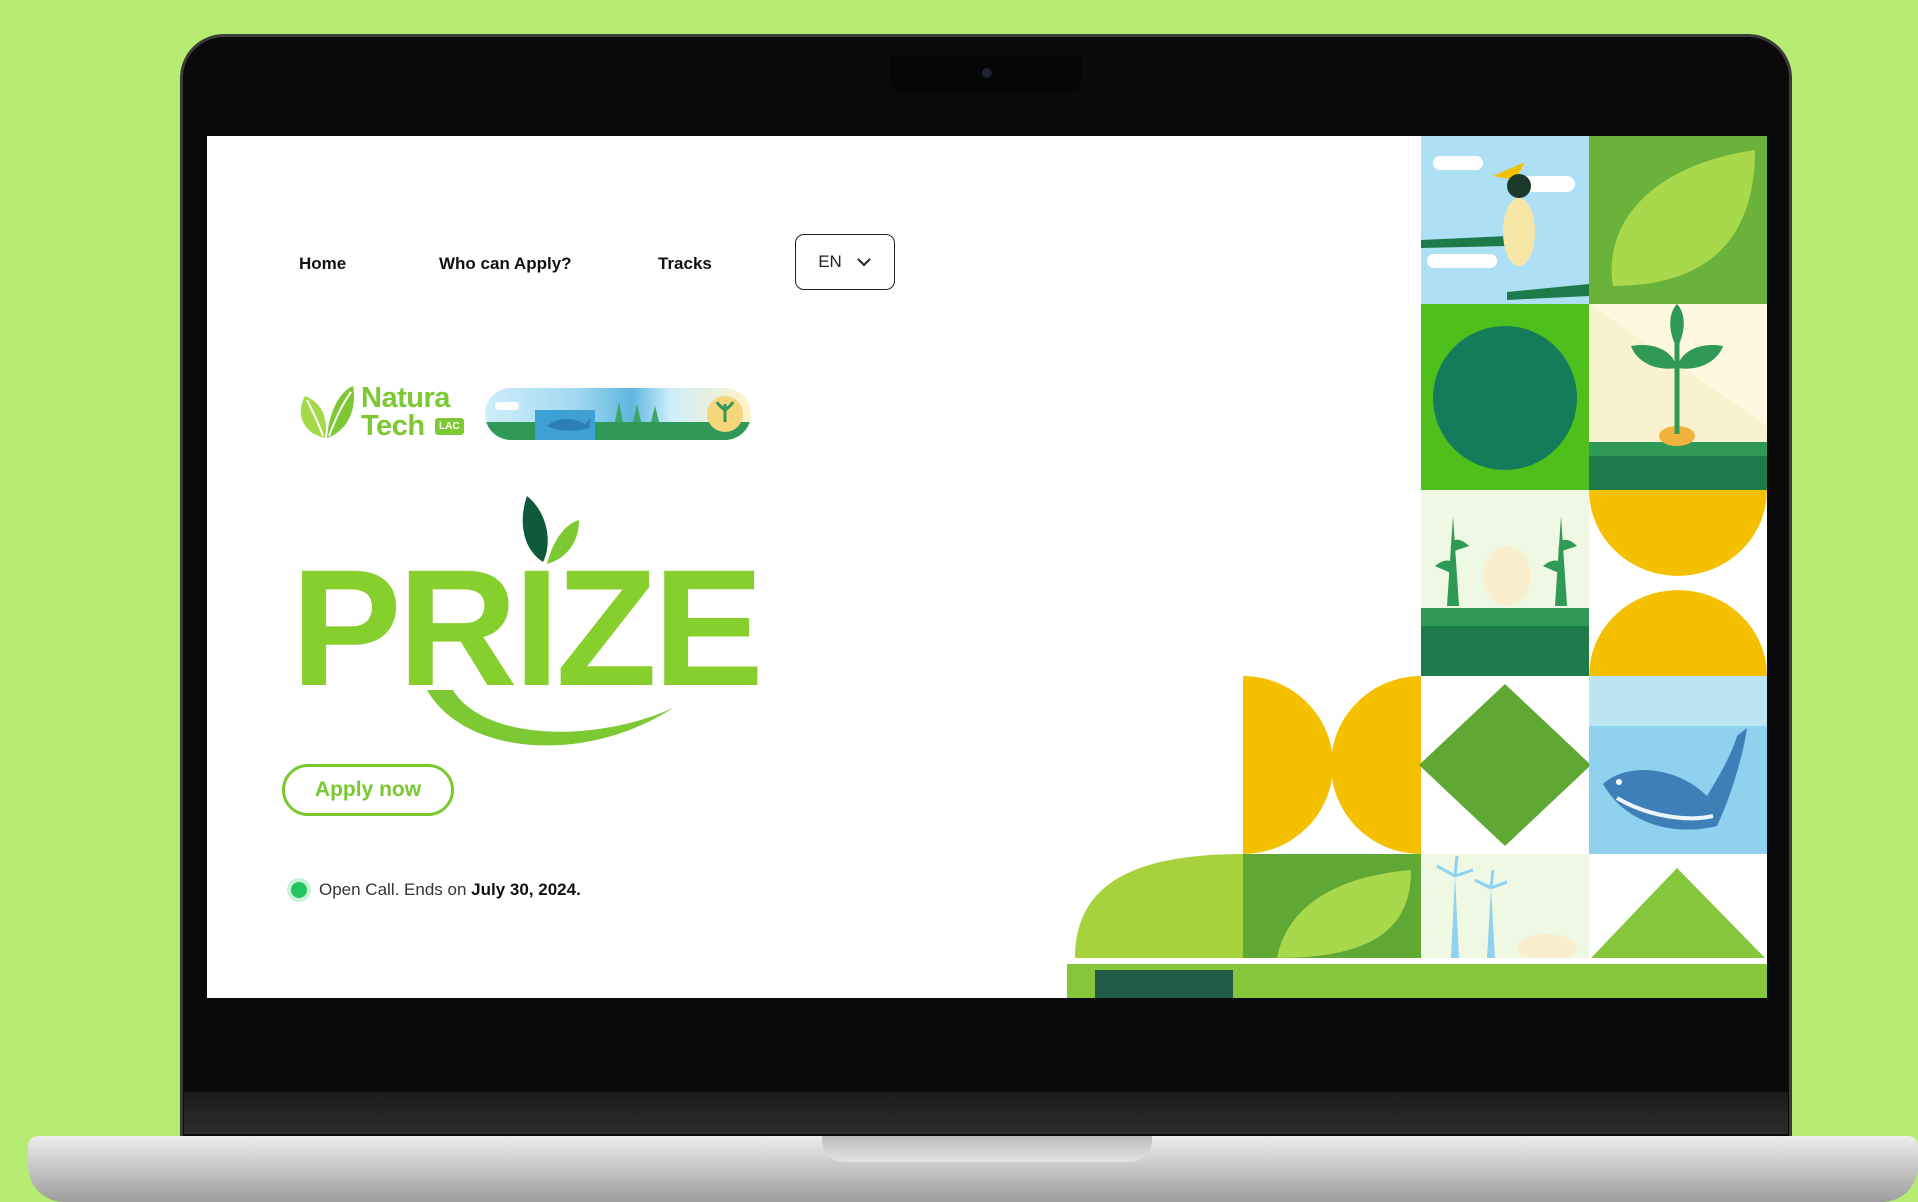 The width and height of the screenshot is (1918, 1202). I want to click on open-call-status: Open Call. Ends on July 30, 2024., so click(436, 890).